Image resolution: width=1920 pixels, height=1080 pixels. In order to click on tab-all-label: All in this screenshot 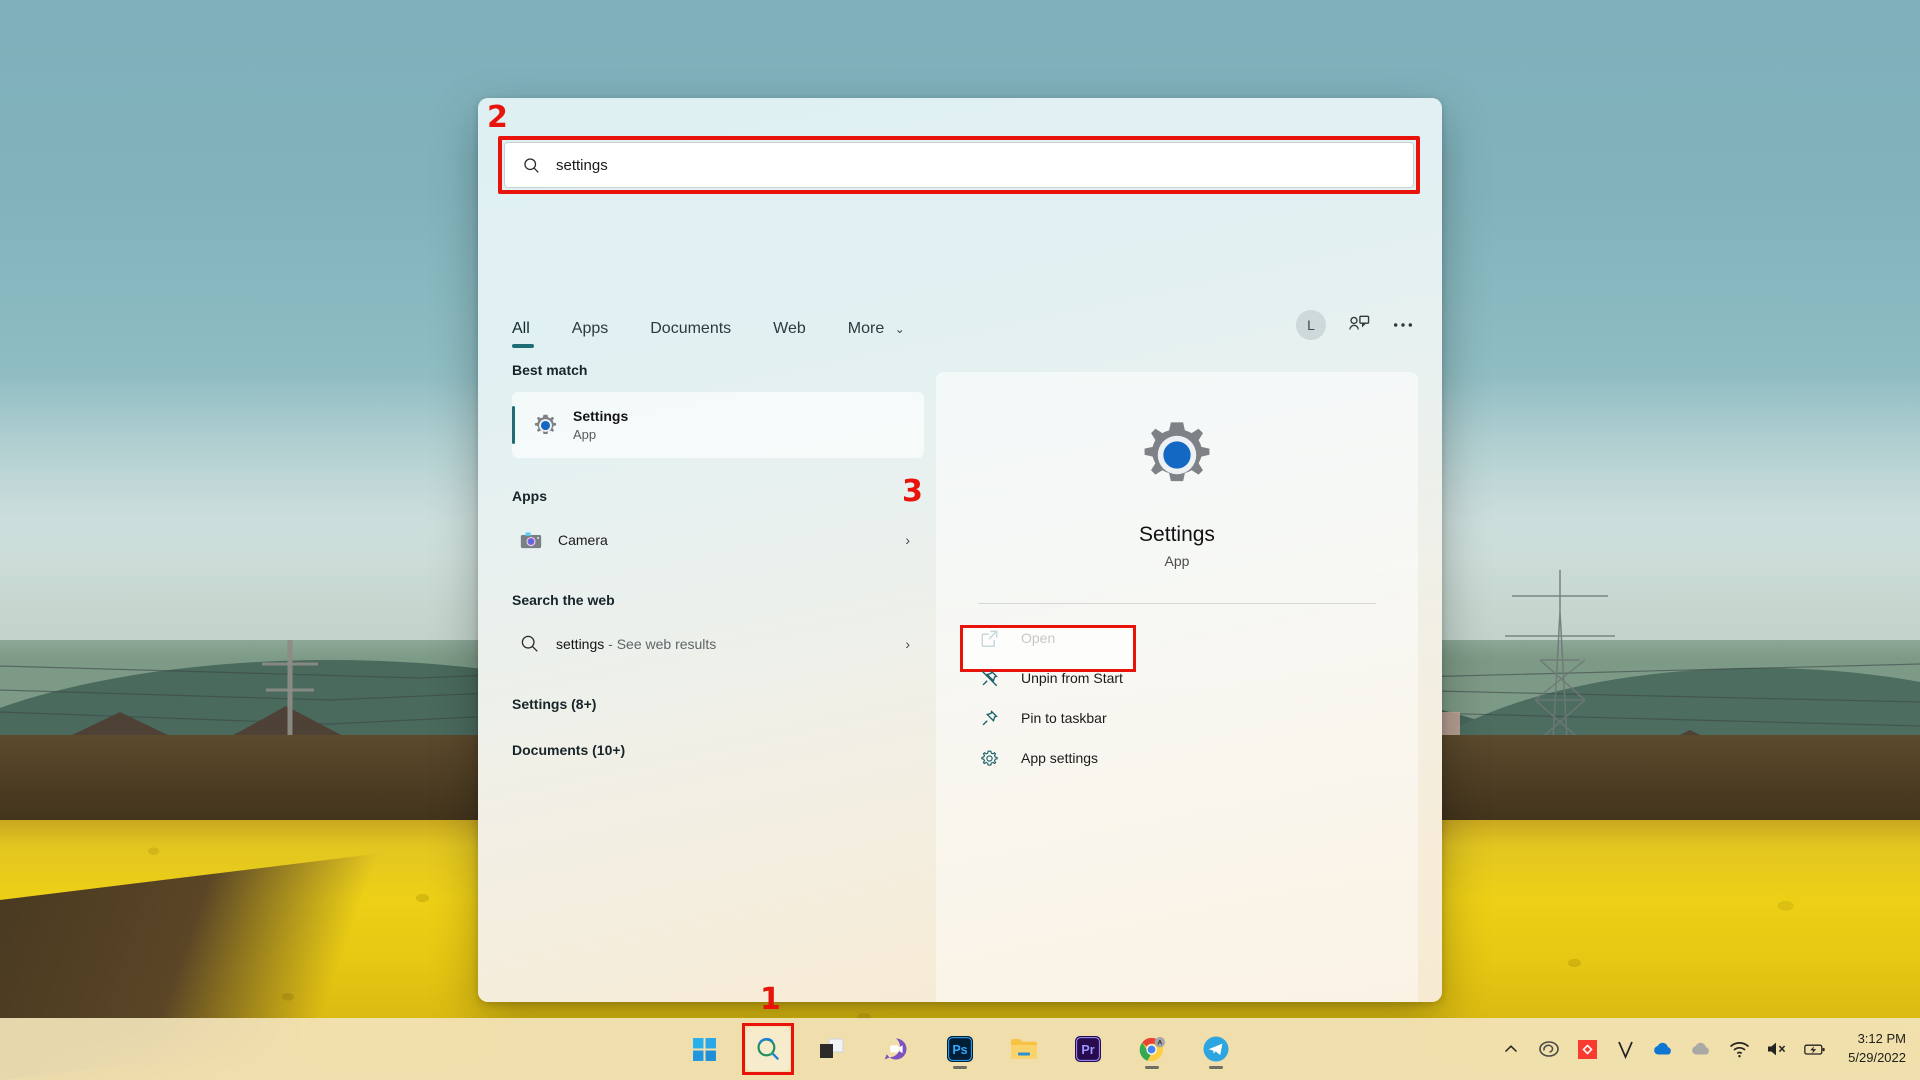, I will do `click(521, 328)`.